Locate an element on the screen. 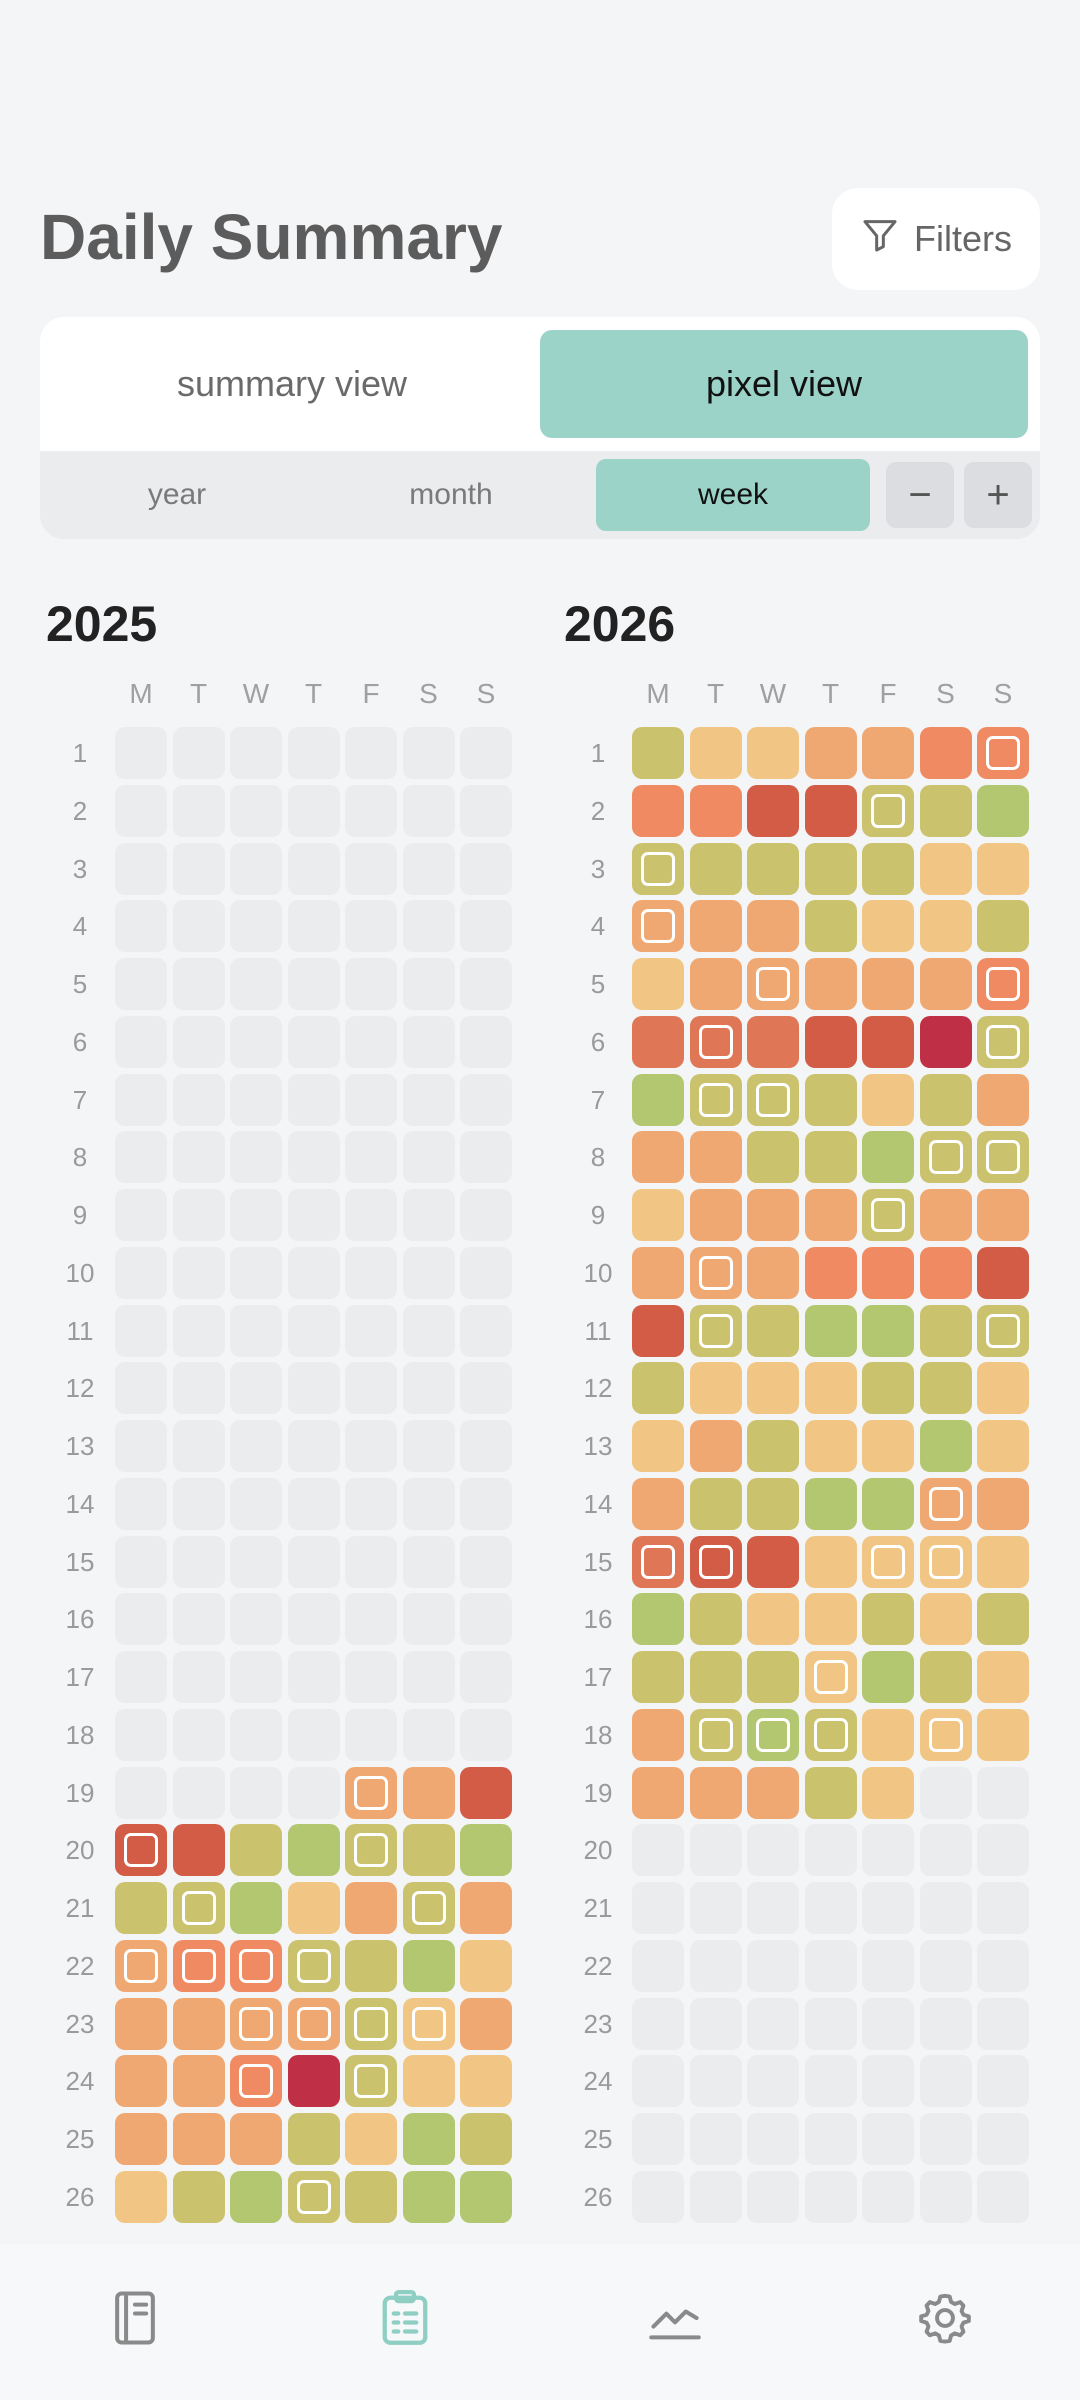 The image size is (1080, 2400). range-month-tab: month is located at coordinates (451, 495).